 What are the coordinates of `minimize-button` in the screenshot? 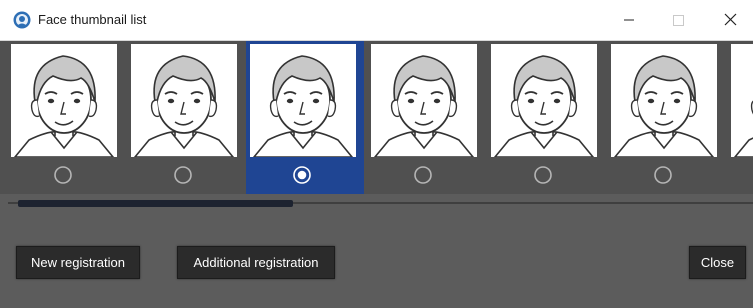 It's located at (630, 20).